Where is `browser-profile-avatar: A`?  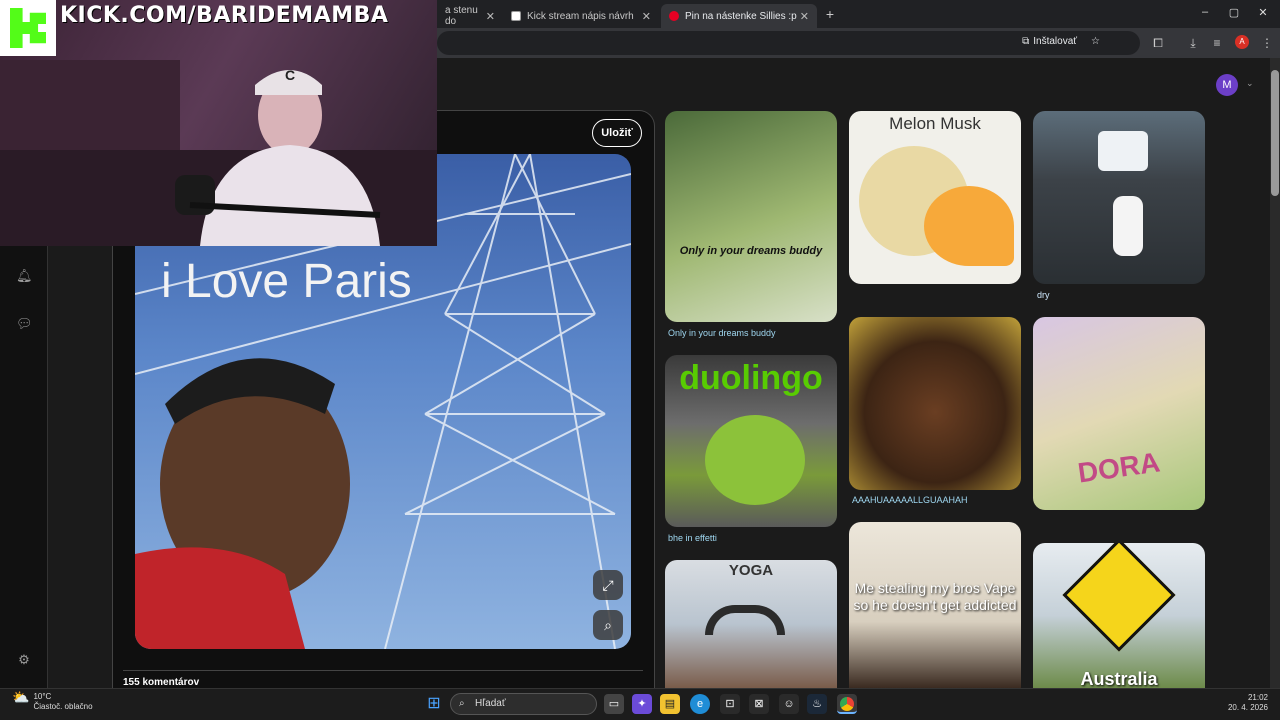
browser-profile-avatar: A is located at coordinates (1242, 42).